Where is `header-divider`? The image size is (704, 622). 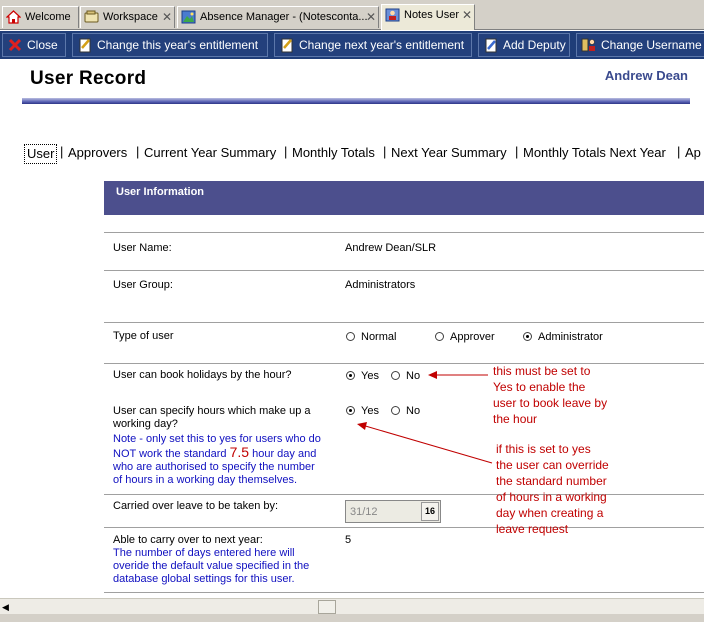
header-divider is located at coordinates (356, 101).